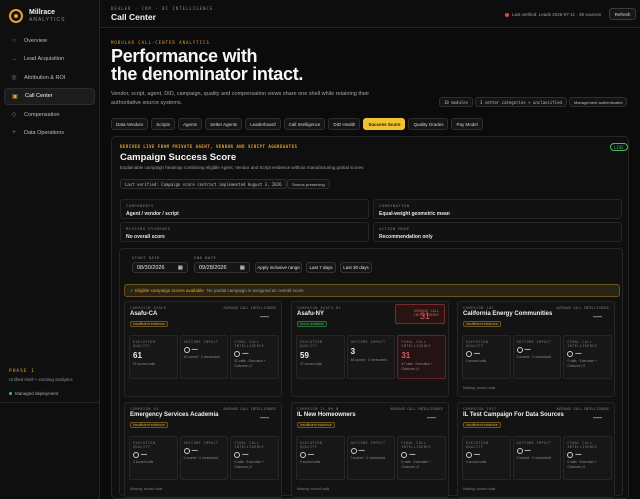 The width and height of the screenshot is (640, 499). What do you see at coordinates (321, 267) in the screenshot?
I see `last-7-days-button: Last 7 days` at bounding box center [321, 267].